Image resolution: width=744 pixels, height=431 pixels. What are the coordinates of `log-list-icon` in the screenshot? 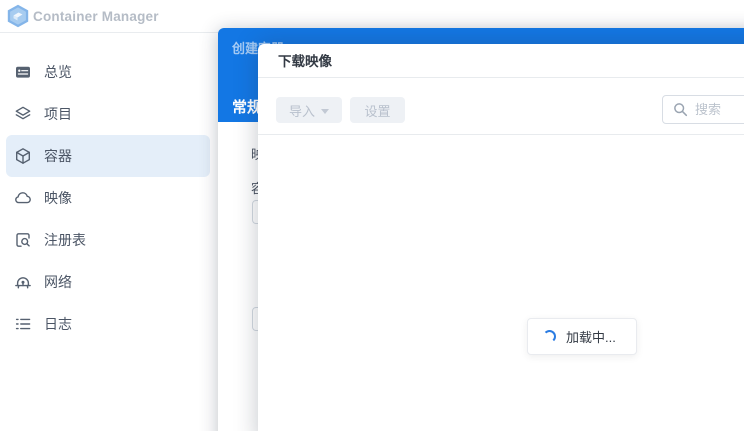 It's located at (23, 324).